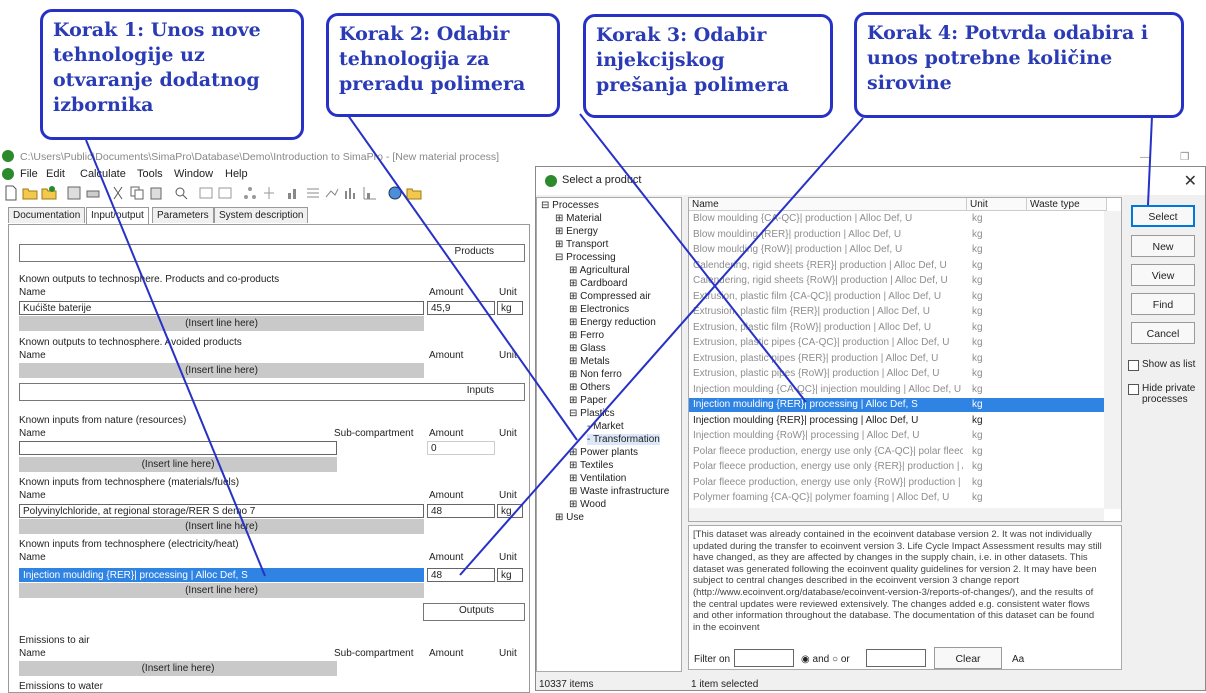  What do you see at coordinates (1018, 659) in the screenshot?
I see `match-case-toggle: Aa` at bounding box center [1018, 659].